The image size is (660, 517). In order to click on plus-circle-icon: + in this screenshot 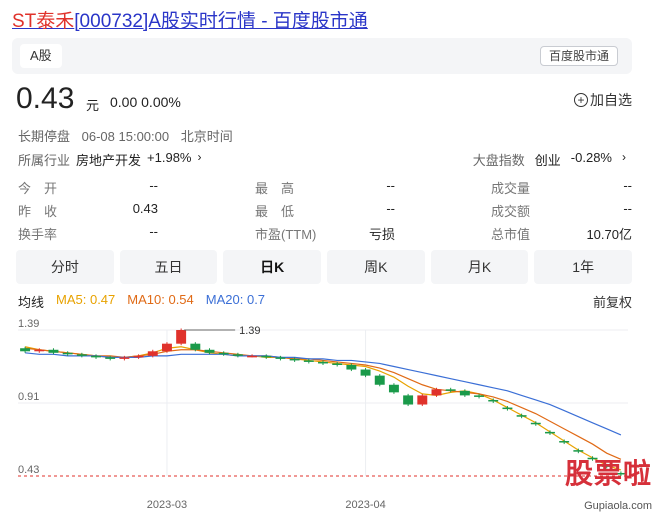, I will do `click(581, 100)`.